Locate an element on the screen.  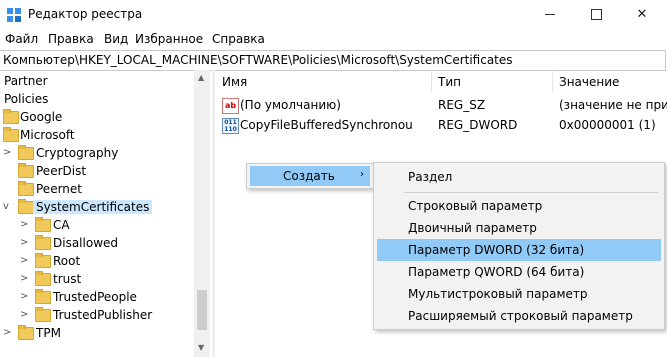
tree-item-label: TrustedPeople is located at coordinates (95, 297).